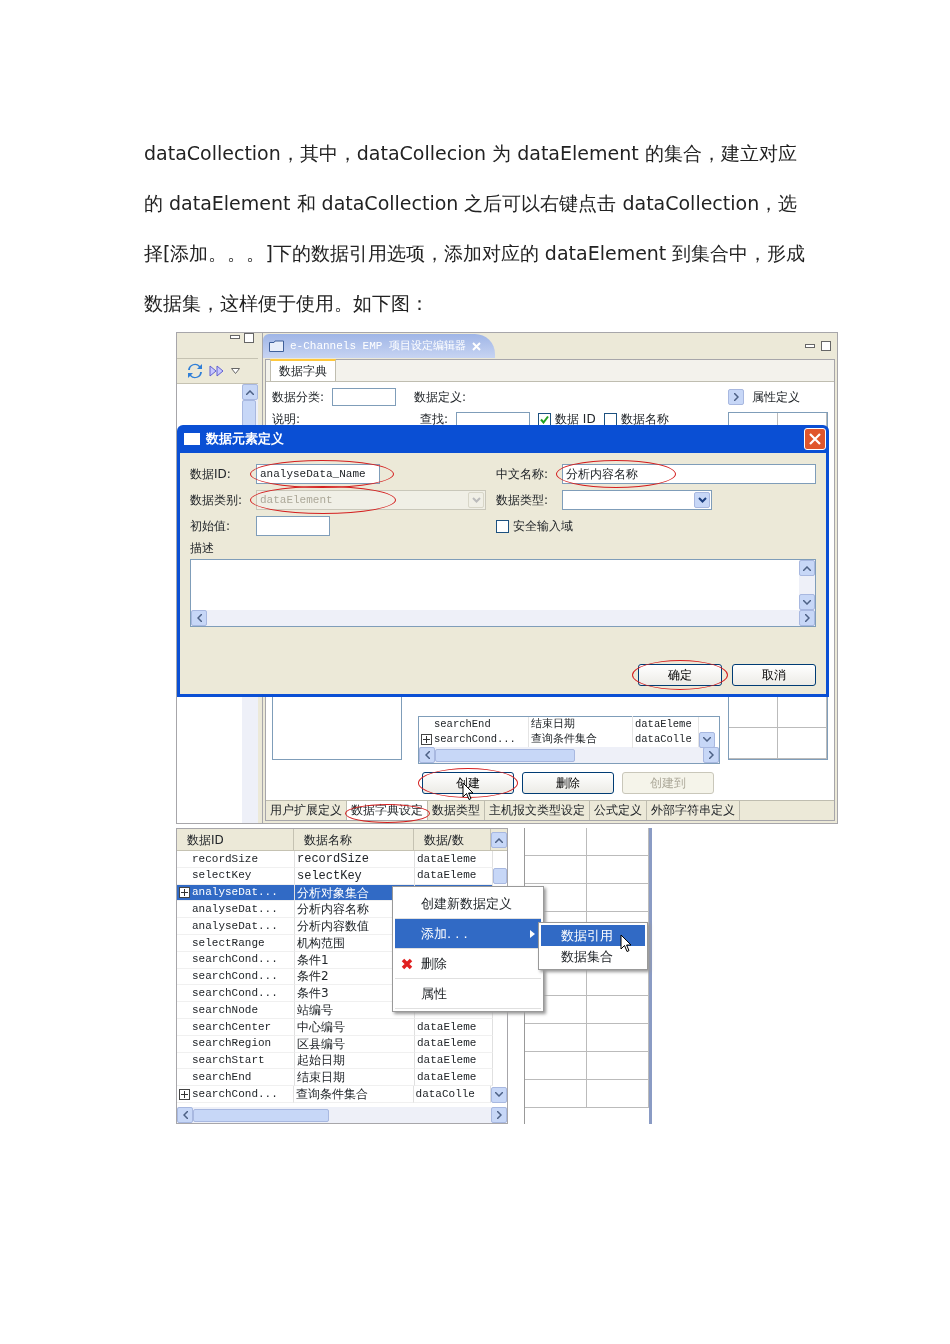  I want to click on panel-title: 属性定义, so click(776, 397).